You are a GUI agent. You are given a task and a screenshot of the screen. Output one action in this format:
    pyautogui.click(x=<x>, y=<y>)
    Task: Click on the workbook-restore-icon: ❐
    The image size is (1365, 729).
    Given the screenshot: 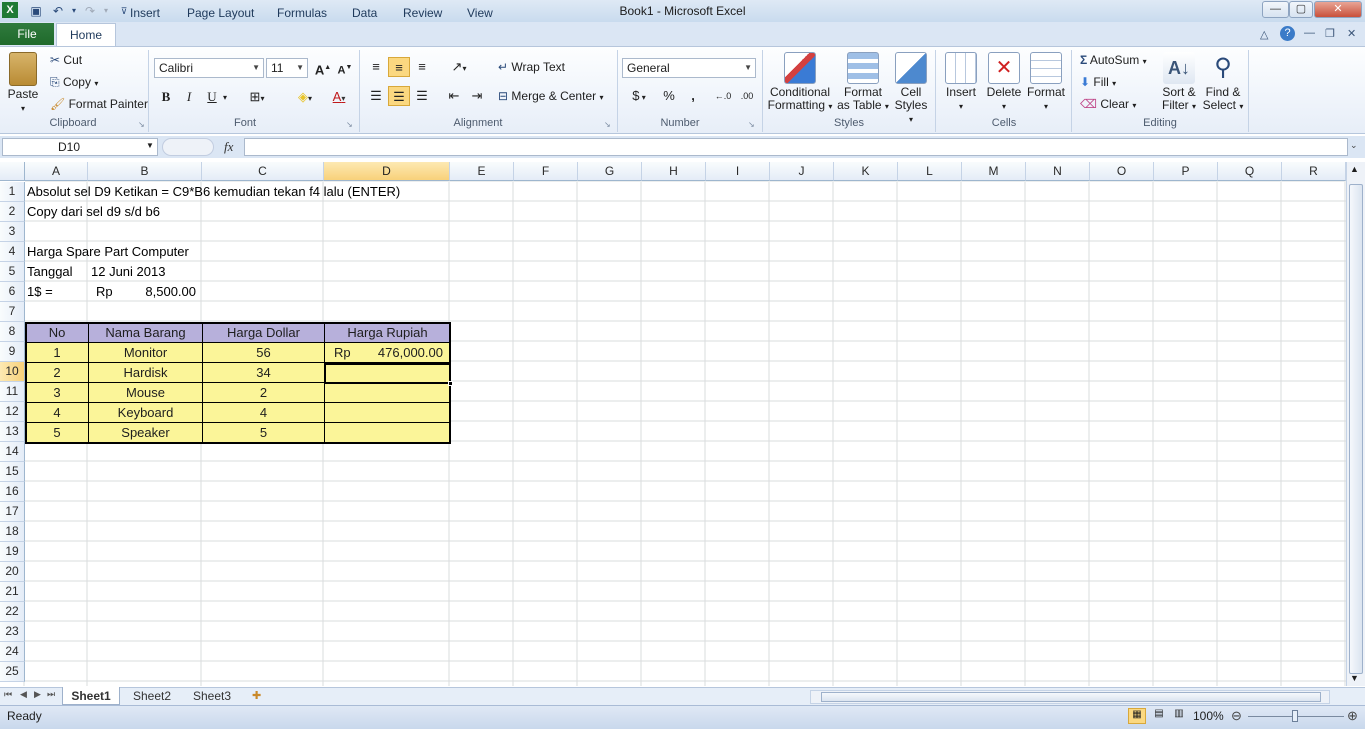 What is the action you would take?
    pyautogui.click(x=1330, y=33)
    